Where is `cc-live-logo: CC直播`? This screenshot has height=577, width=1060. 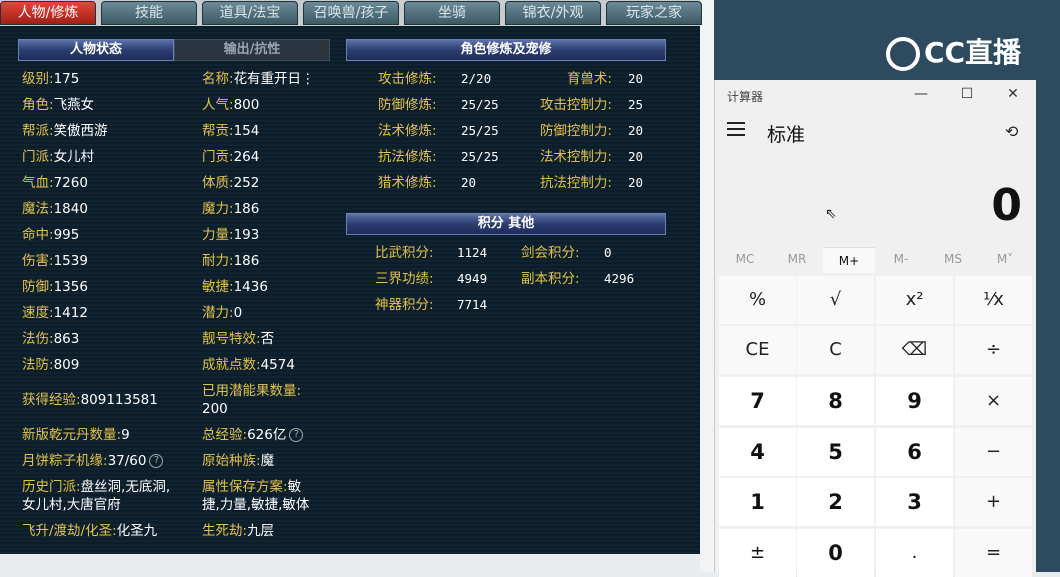
cc-live-logo: CC直播 is located at coordinates (956, 53).